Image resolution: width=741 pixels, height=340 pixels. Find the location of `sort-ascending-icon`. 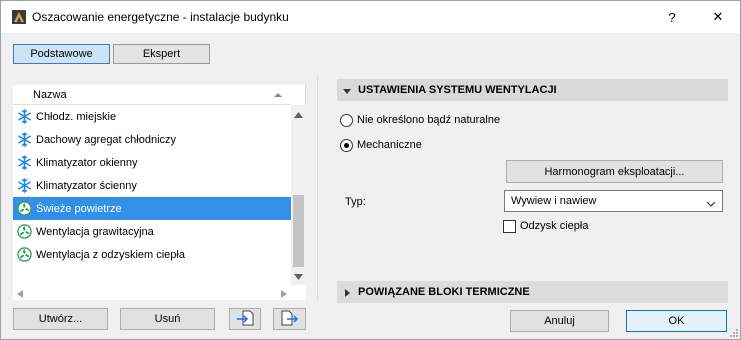

sort-ascending-icon is located at coordinates (278, 95).